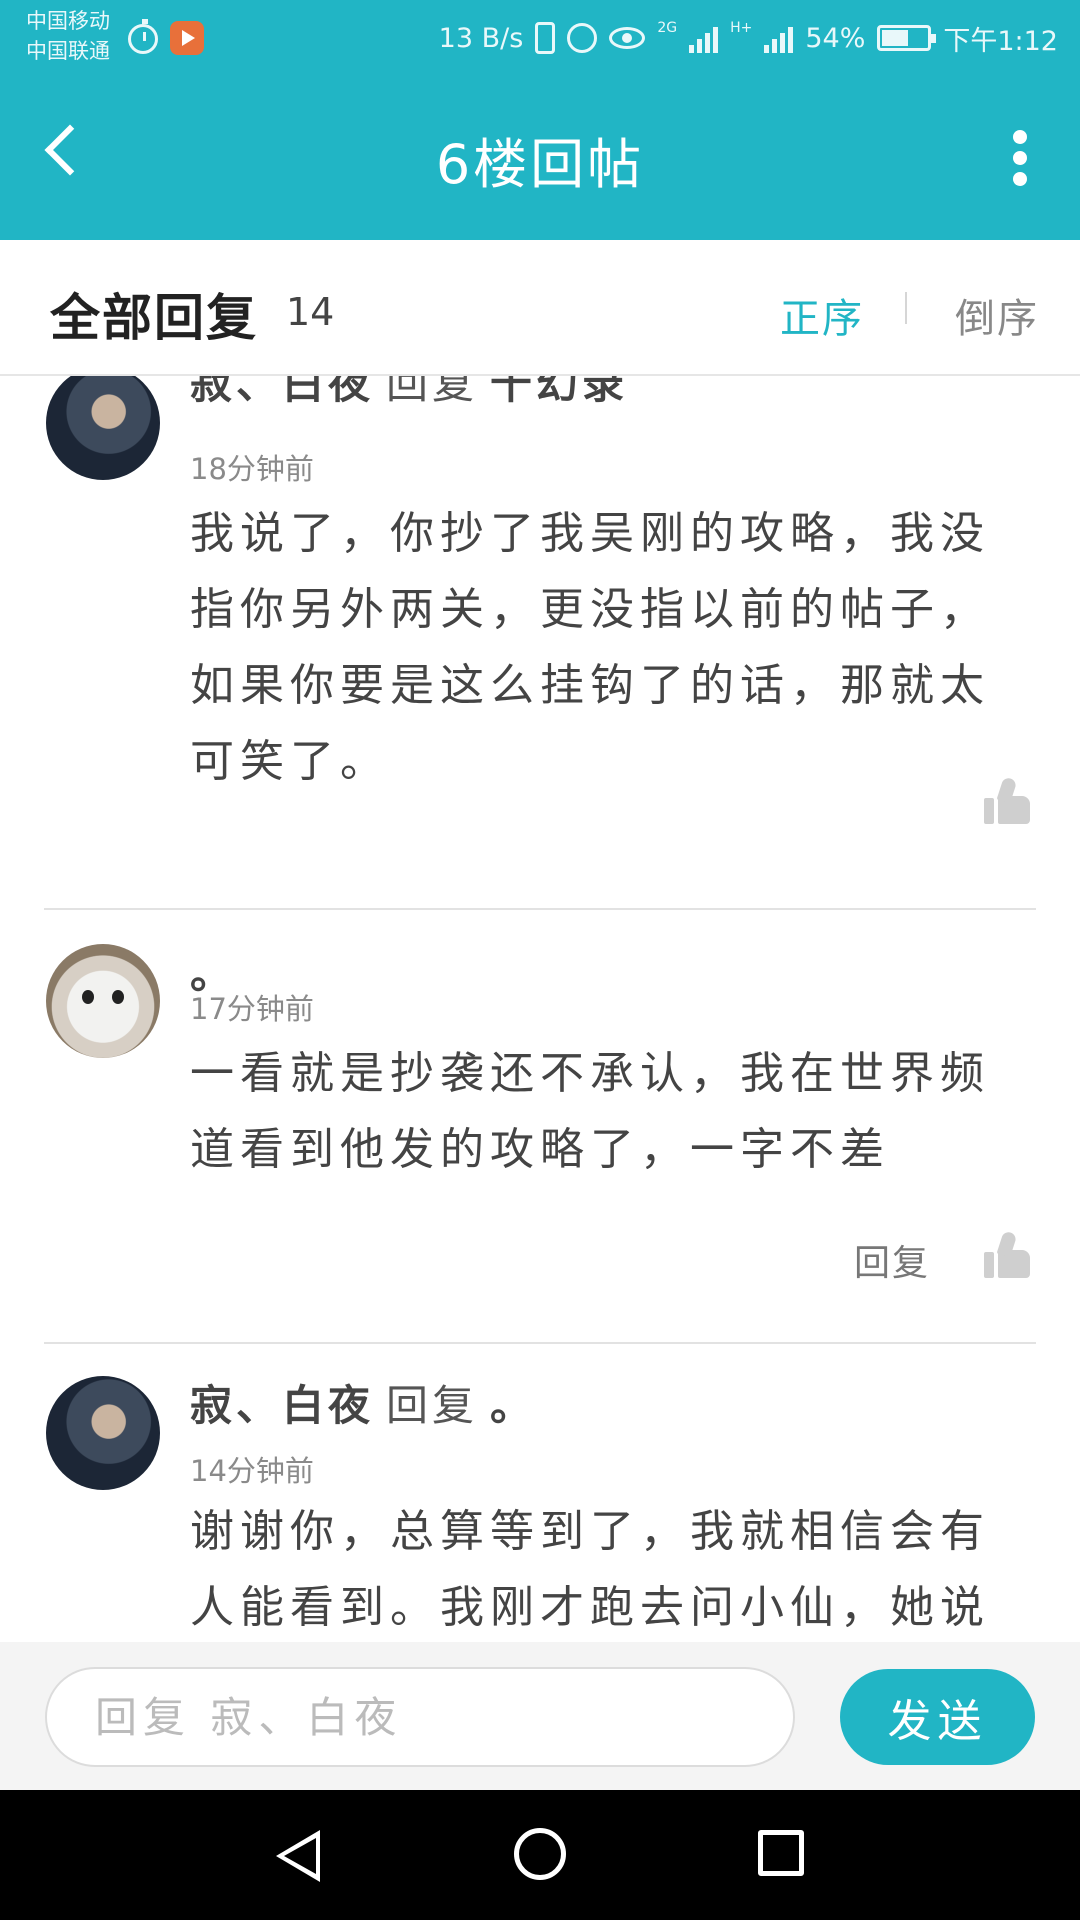 The image size is (1080, 1920). Describe the element at coordinates (1020, 158) in the screenshot. I see `more-vertical-icon` at that location.